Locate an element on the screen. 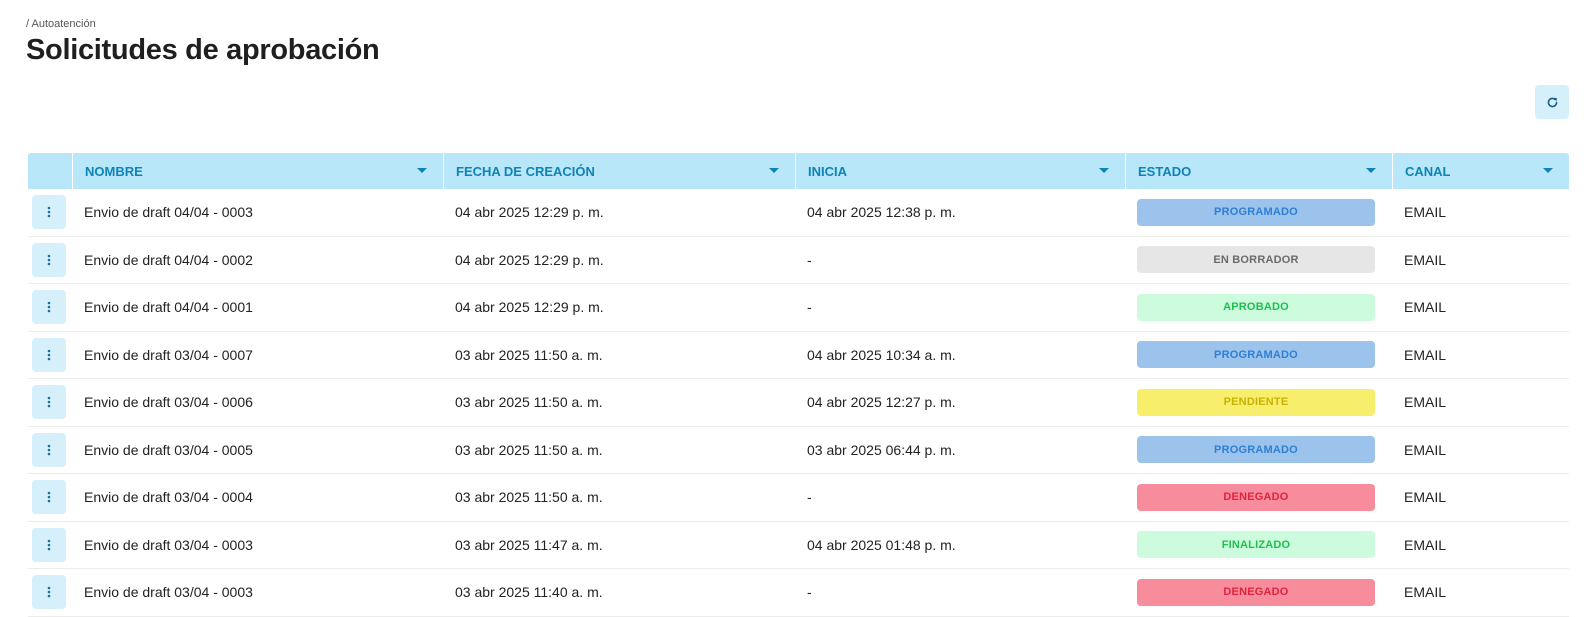 The height and width of the screenshot is (617, 1587). cell-inicia: 04 abr 2025 12:38 p. m. is located at coordinates (881, 212).